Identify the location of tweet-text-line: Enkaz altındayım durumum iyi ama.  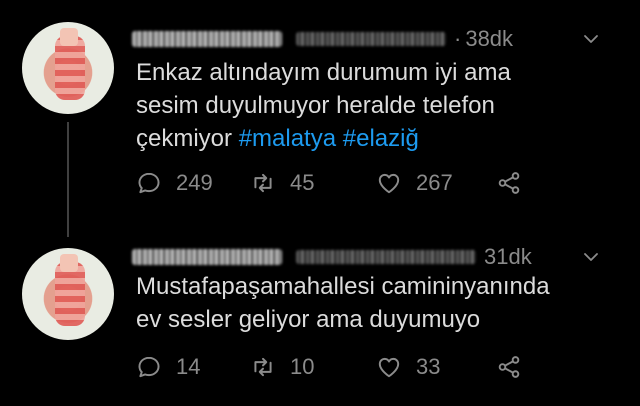
(323, 72).